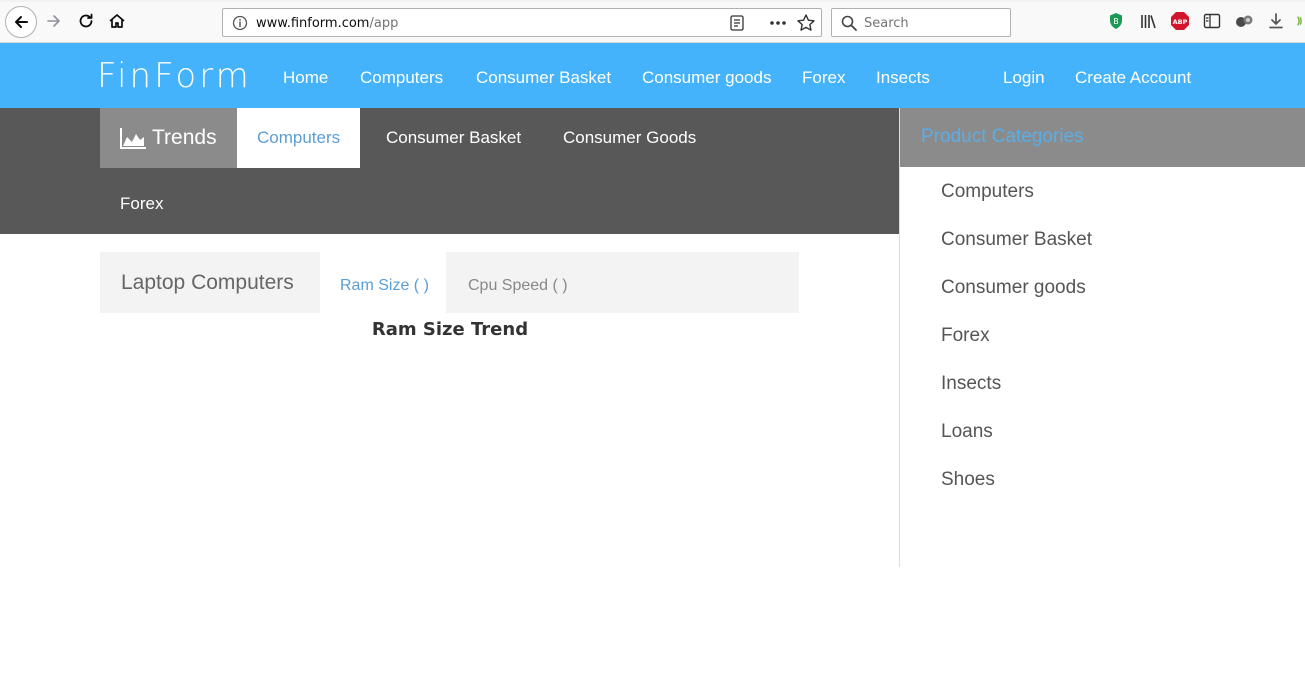 The height and width of the screenshot is (678, 1305). I want to click on home-button, so click(117, 21).